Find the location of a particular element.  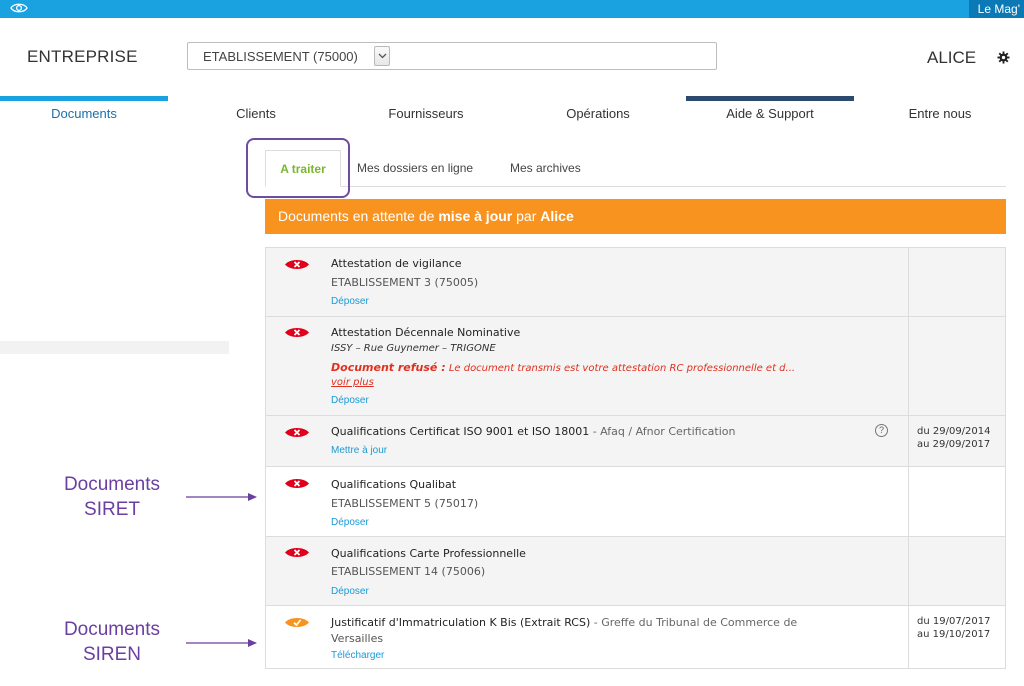

help-icon: ? is located at coordinates (881, 430).